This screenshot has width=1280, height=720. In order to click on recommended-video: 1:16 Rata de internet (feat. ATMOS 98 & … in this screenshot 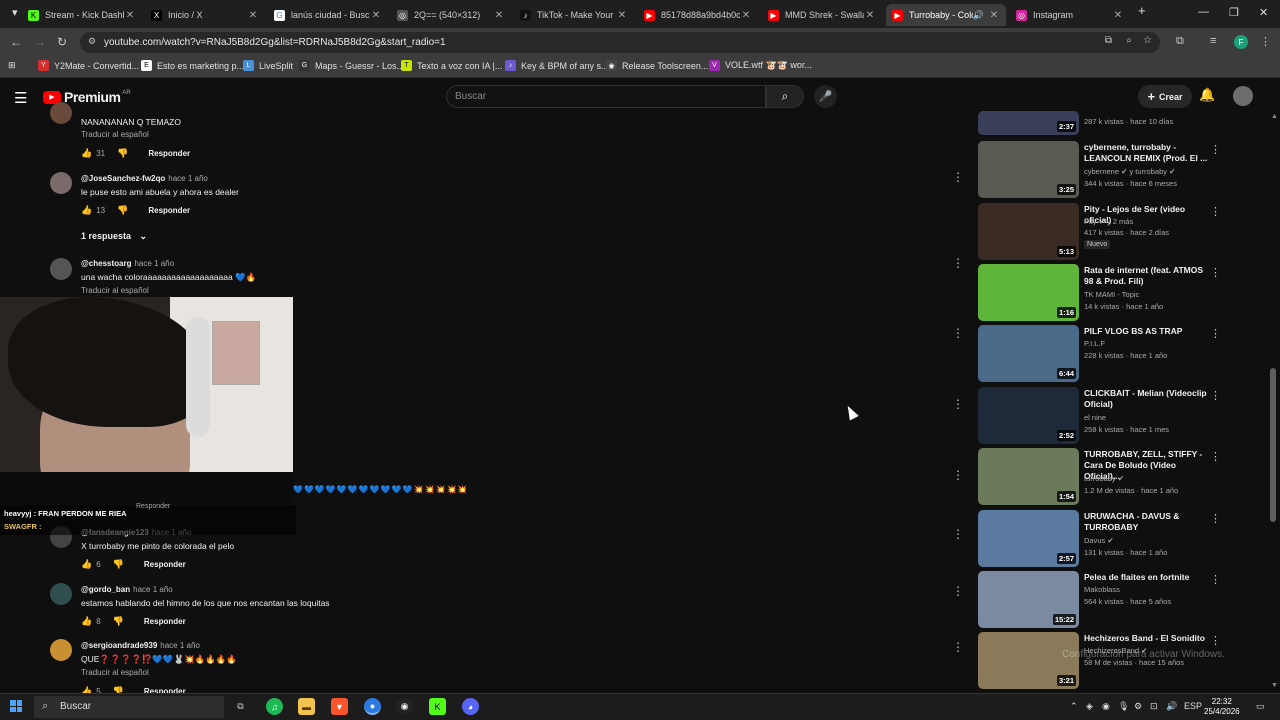, I will do `click(1103, 293)`.